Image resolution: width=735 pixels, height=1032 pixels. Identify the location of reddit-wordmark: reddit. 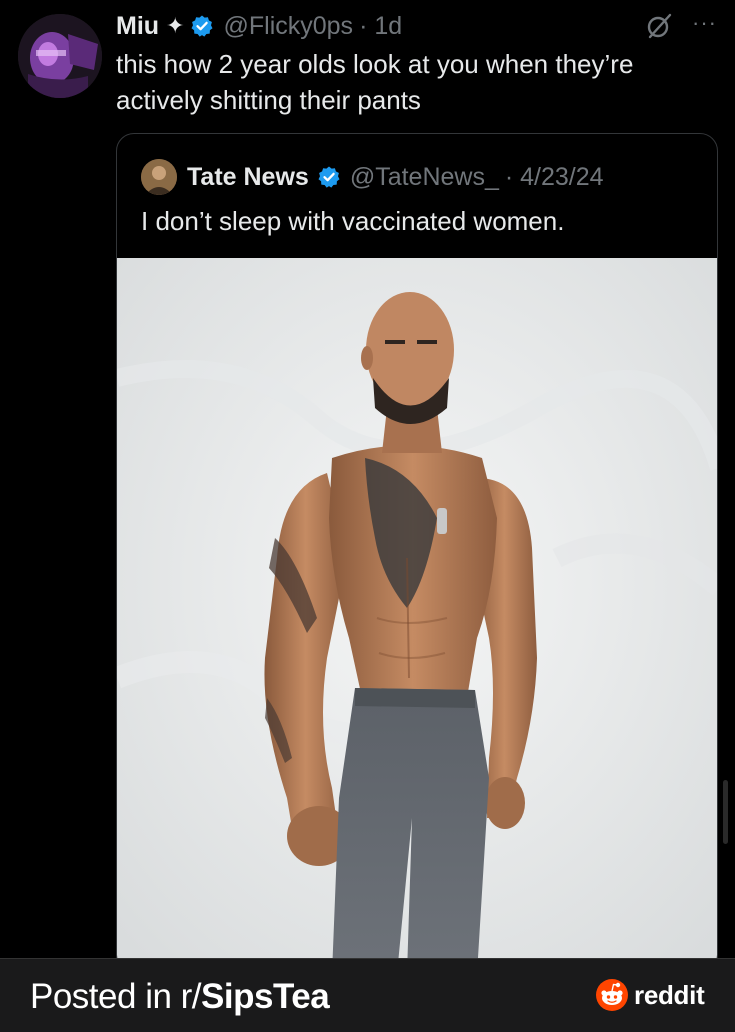
(669, 994).